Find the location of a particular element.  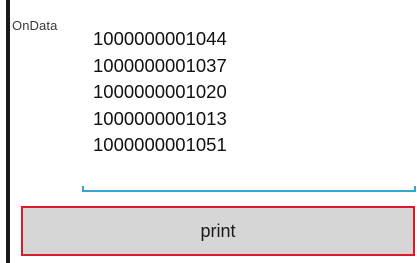

data-line: 1000000001020 is located at coordinates (160, 91).